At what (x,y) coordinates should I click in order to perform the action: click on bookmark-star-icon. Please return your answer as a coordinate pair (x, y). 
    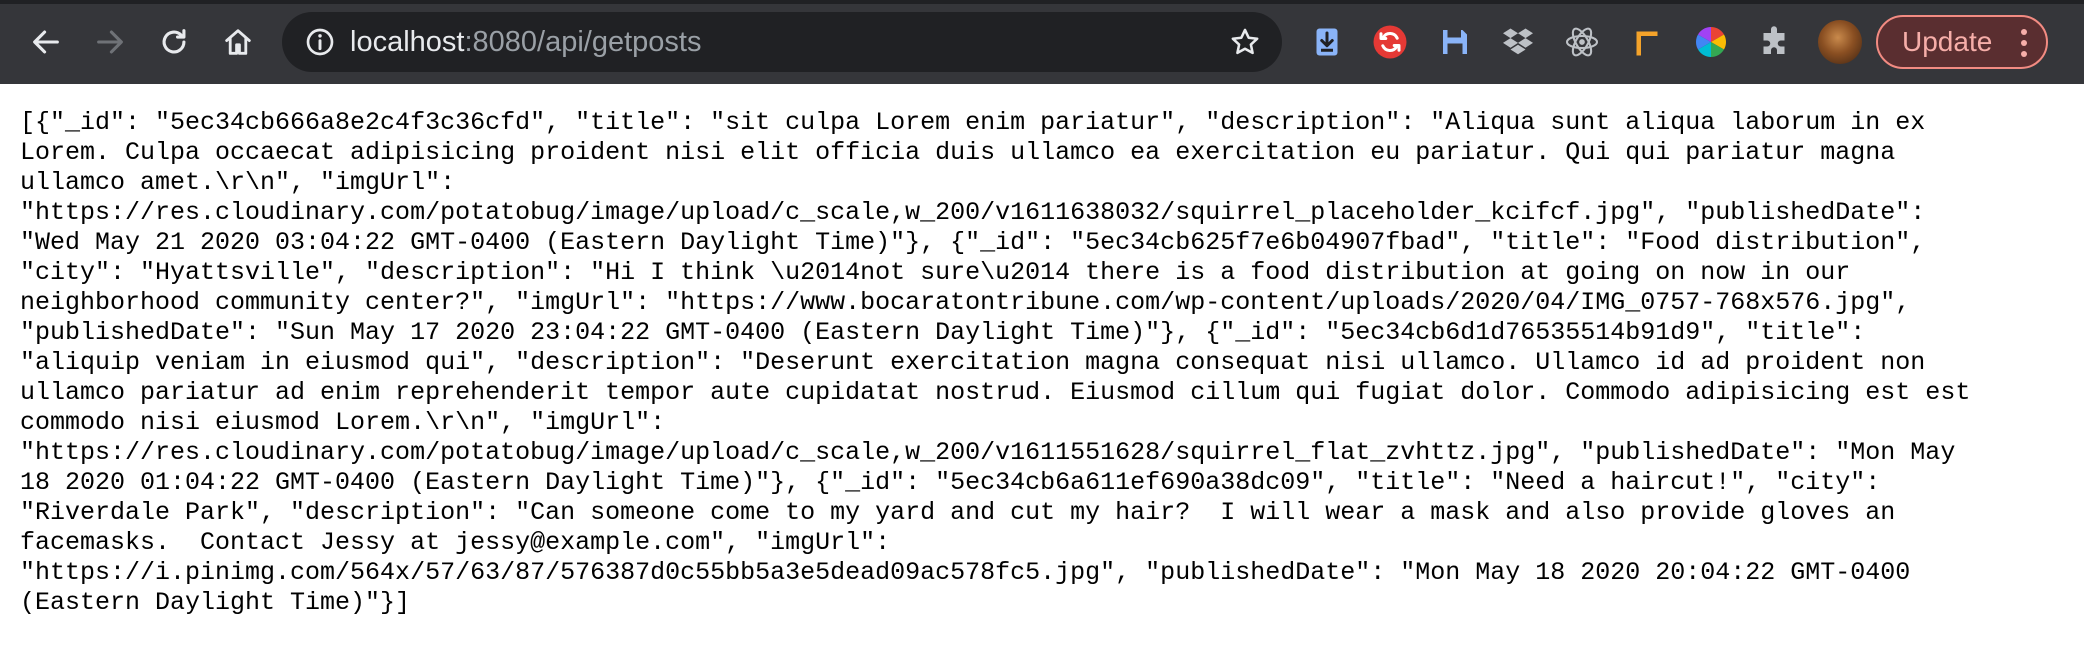
    Looking at the image, I should click on (1245, 42).